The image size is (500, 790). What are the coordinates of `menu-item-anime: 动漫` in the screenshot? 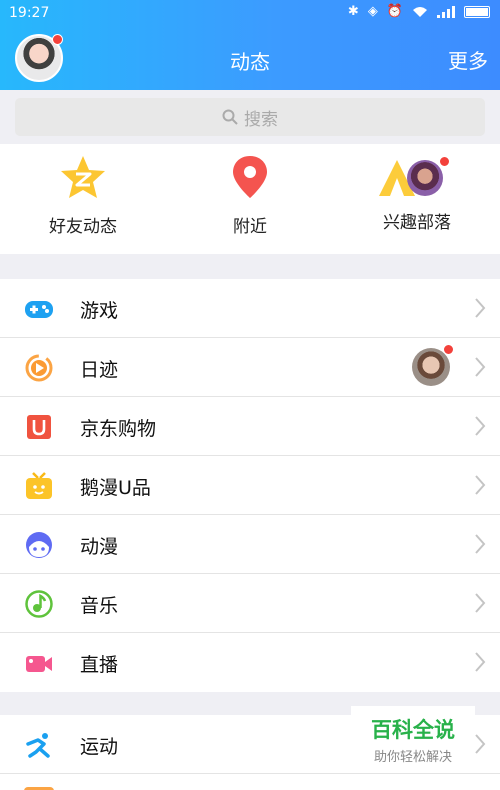 It's located at (250, 544).